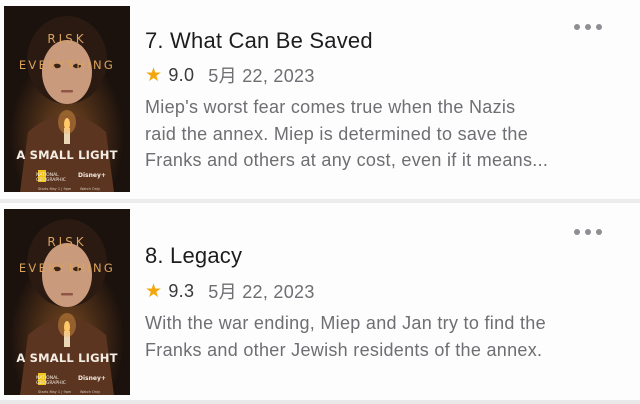 The height and width of the screenshot is (404, 640). I want to click on episode-rating: 9.3, so click(181, 290).